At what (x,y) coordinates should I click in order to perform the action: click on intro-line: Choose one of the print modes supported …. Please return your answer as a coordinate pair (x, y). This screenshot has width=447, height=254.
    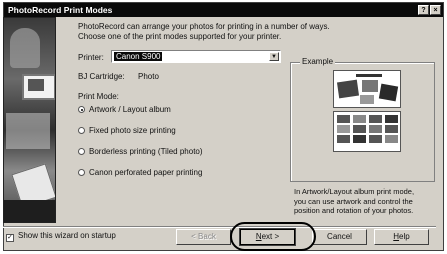
    Looking at the image, I should click on (180, 36).